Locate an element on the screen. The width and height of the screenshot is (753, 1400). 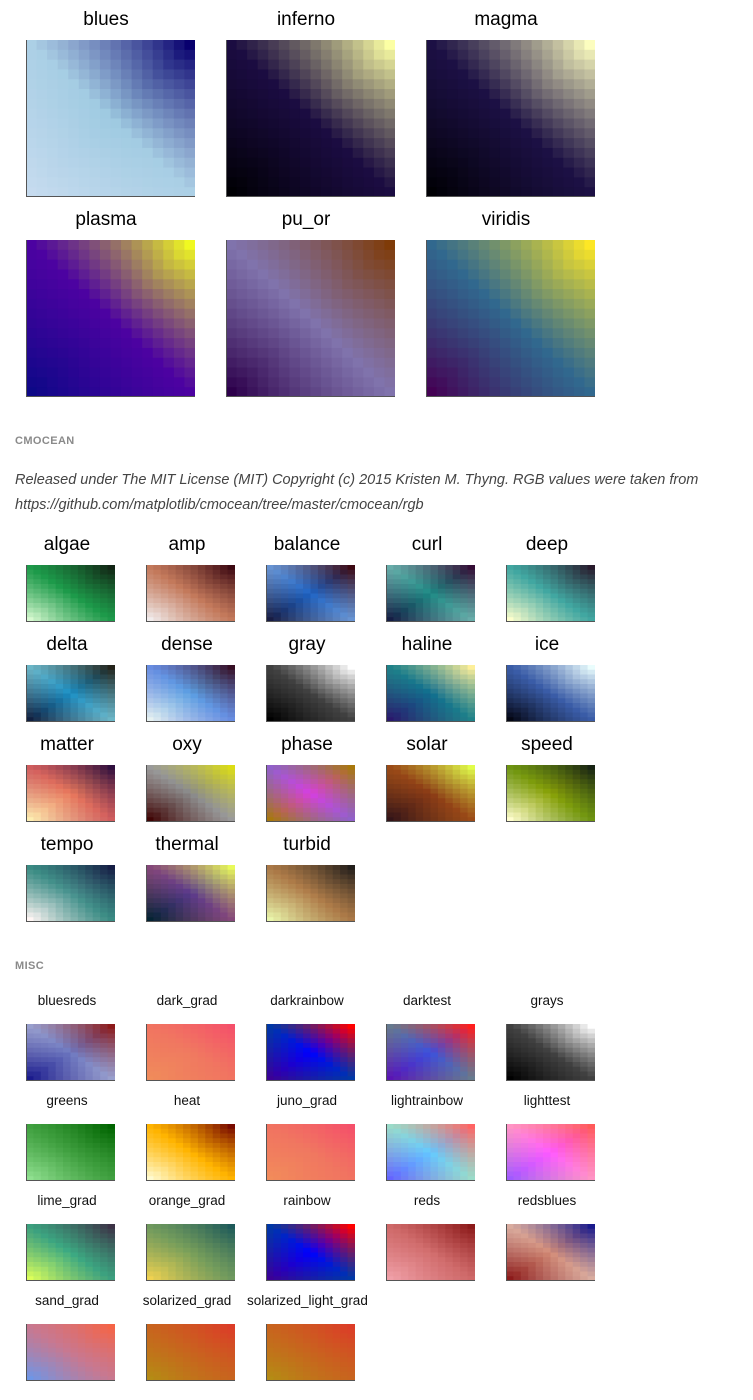
colormap-magma: magma is located at coordinates (506, 103).